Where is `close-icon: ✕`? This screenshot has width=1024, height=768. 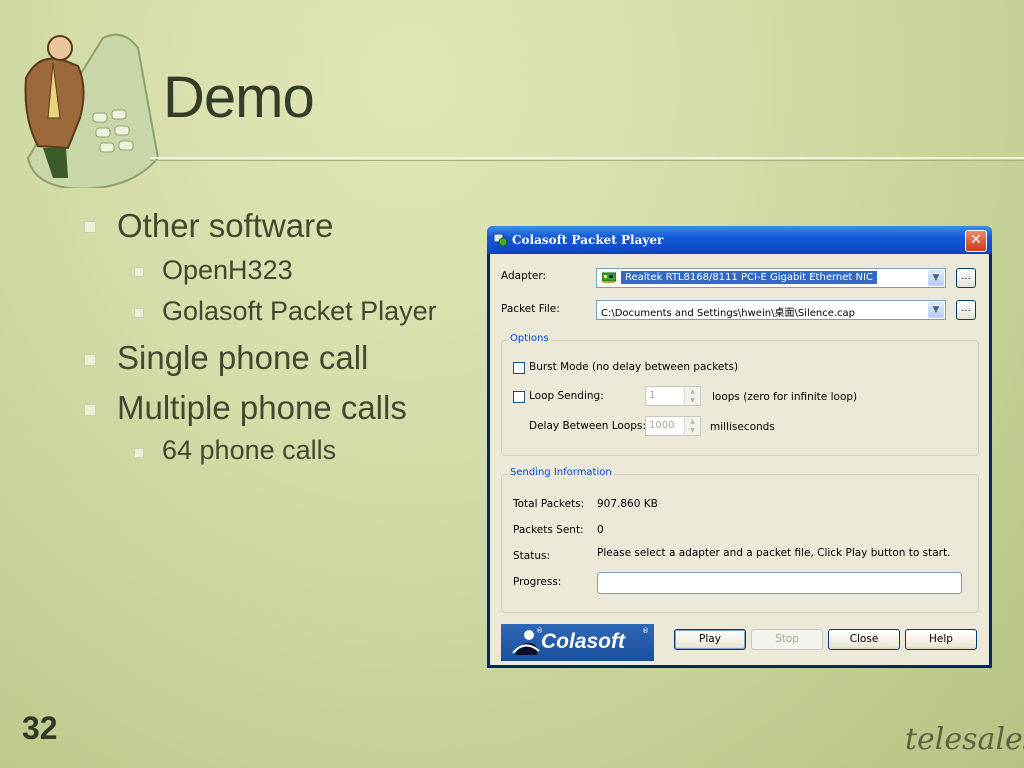
close-icon: ✕ is located at coordinates (976, 241).